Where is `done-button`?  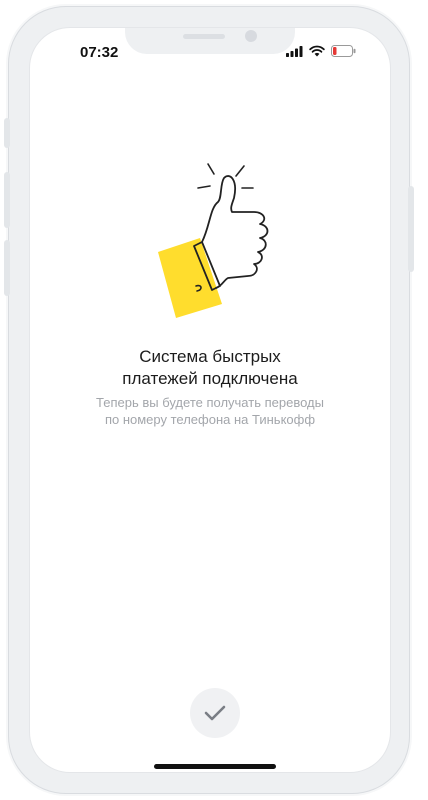
done-button is located at coordinates (215, 713).